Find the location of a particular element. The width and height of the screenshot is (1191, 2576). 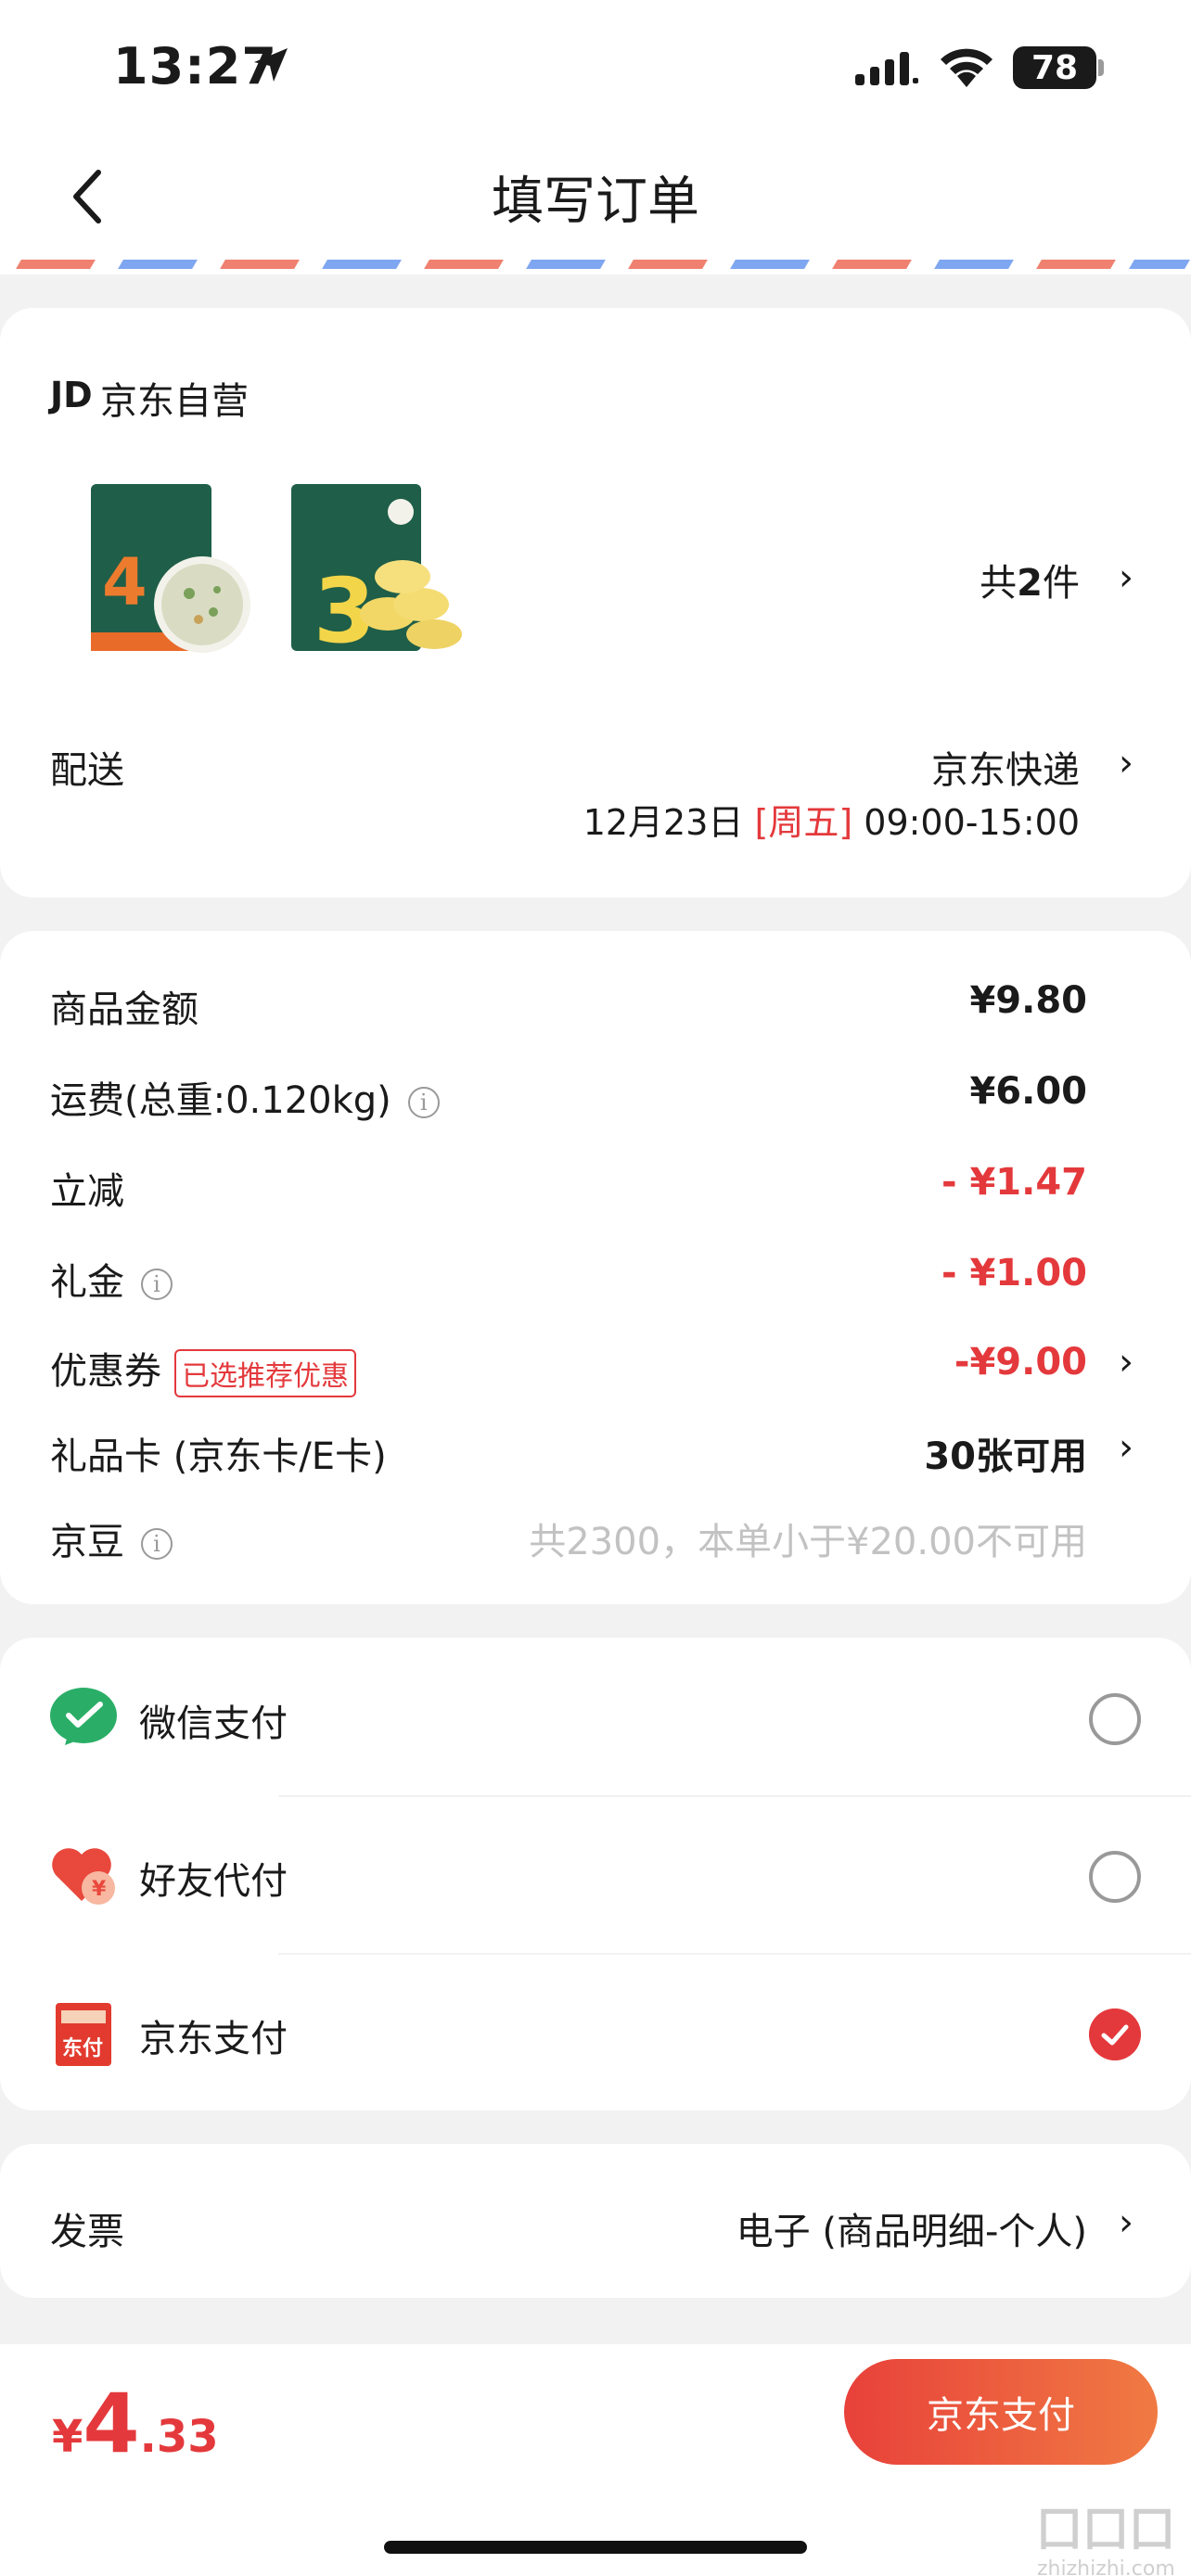

location-arrow-icon is located at coordinates (271, 65).